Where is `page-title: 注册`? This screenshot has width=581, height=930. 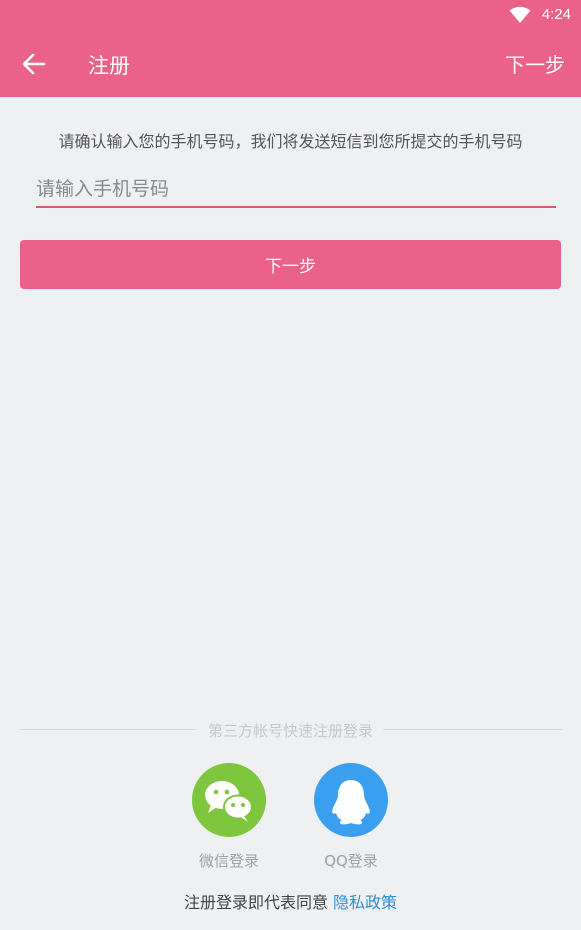
page-title: 注册 is located at coordinates (109, 66).